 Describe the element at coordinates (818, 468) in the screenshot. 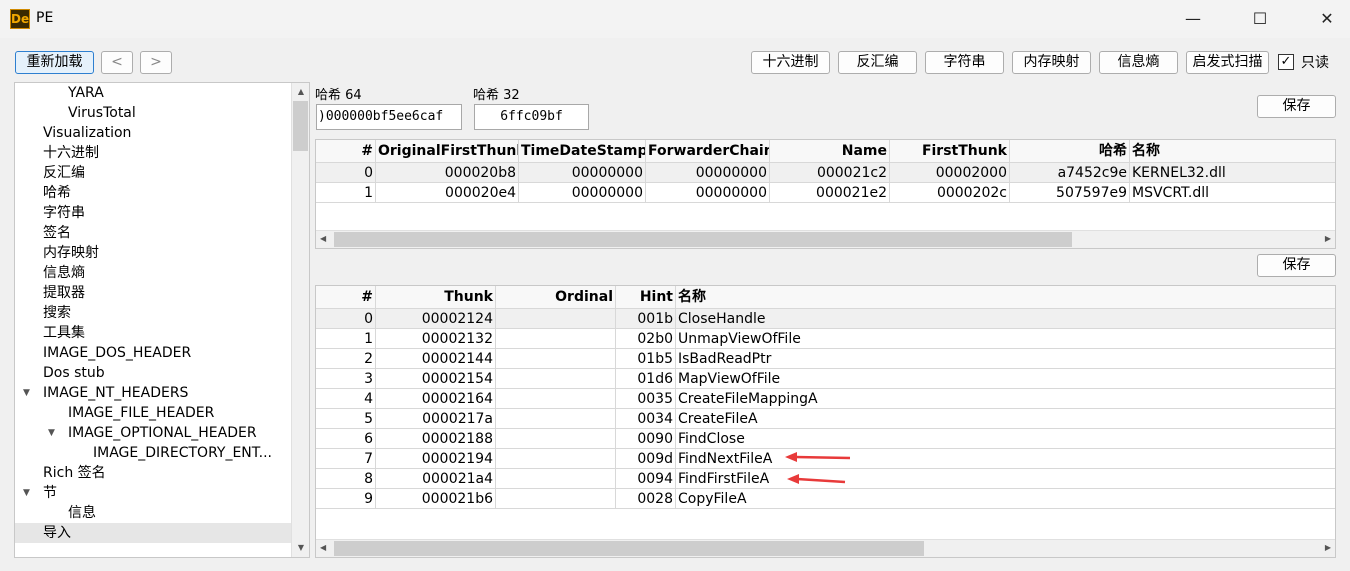

I see `annotation-arrows` at that location.